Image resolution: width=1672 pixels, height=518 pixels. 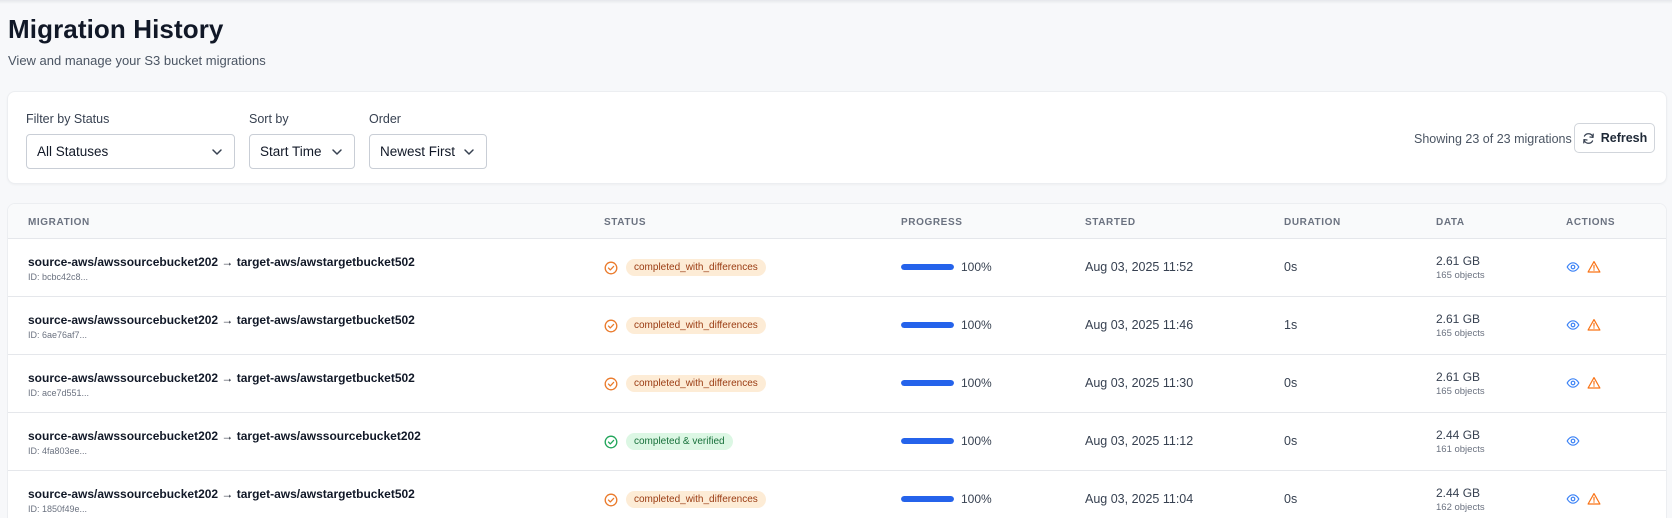 I want to click on order-group: Order Newest First, so click(x=428, y=140).